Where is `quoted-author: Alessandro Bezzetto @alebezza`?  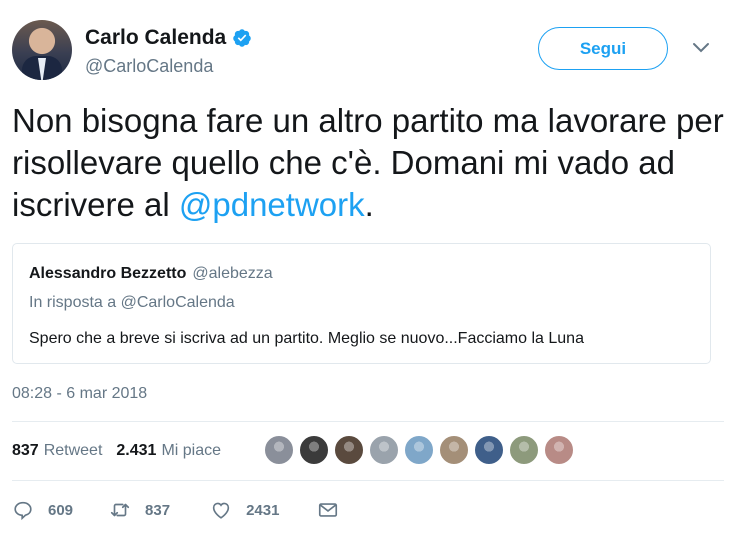 quoted-author: Alessandro Bezzetto @alebezza is located at coordinates (151, 274).